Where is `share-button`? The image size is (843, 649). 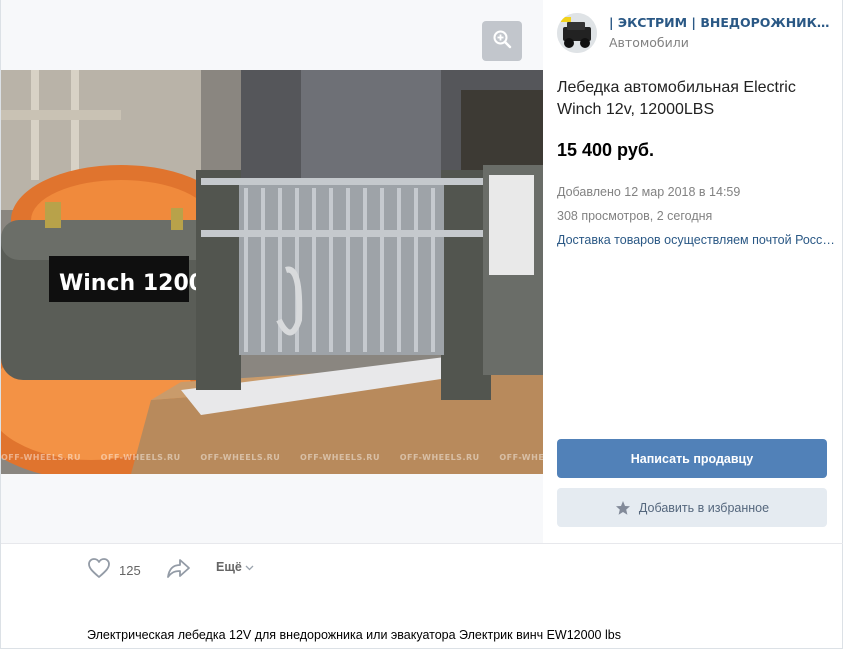 share-button is located at coordinates (179, 570).